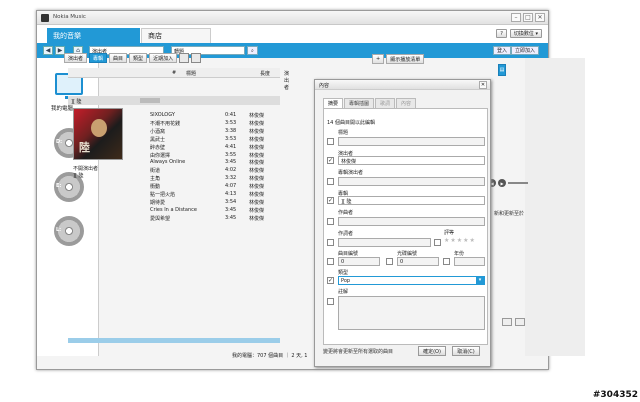 This screenshot has height=402, width=640. What do you see at coordinates (215, 132) in the screenshot?
I see `table-row: 小酒窩 3:38 林俊傑` at bounding box center [215, 132].